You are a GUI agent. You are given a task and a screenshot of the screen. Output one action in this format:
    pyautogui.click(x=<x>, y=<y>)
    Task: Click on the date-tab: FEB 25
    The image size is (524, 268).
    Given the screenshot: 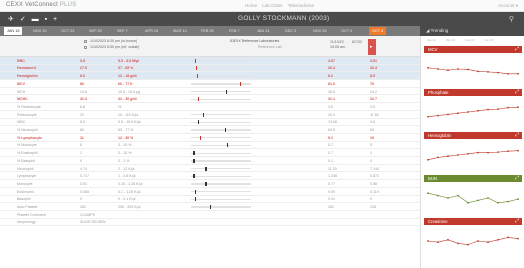 What is the action you would take?
    pyautogui.click(x=207, y=31)
    